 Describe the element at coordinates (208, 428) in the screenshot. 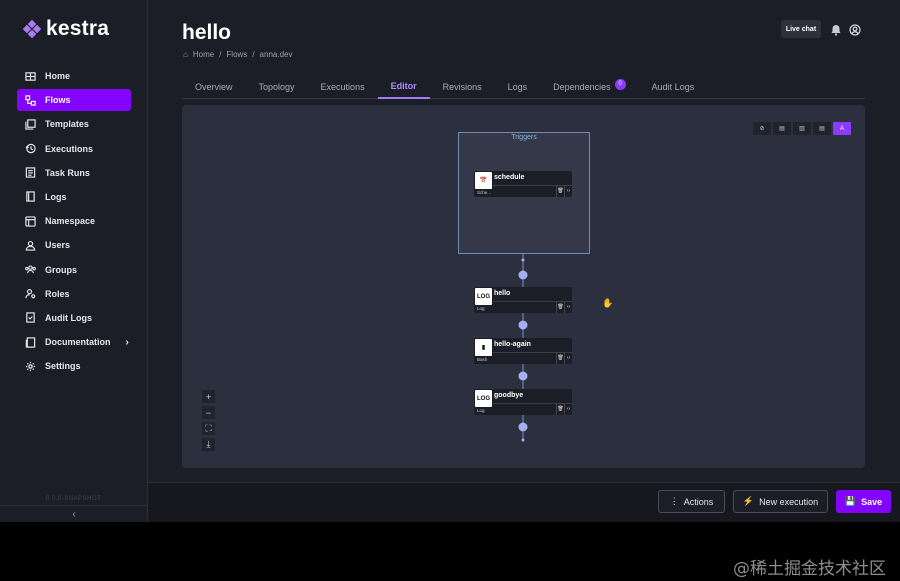

I see `fit-view-button: ⛶` at that location.